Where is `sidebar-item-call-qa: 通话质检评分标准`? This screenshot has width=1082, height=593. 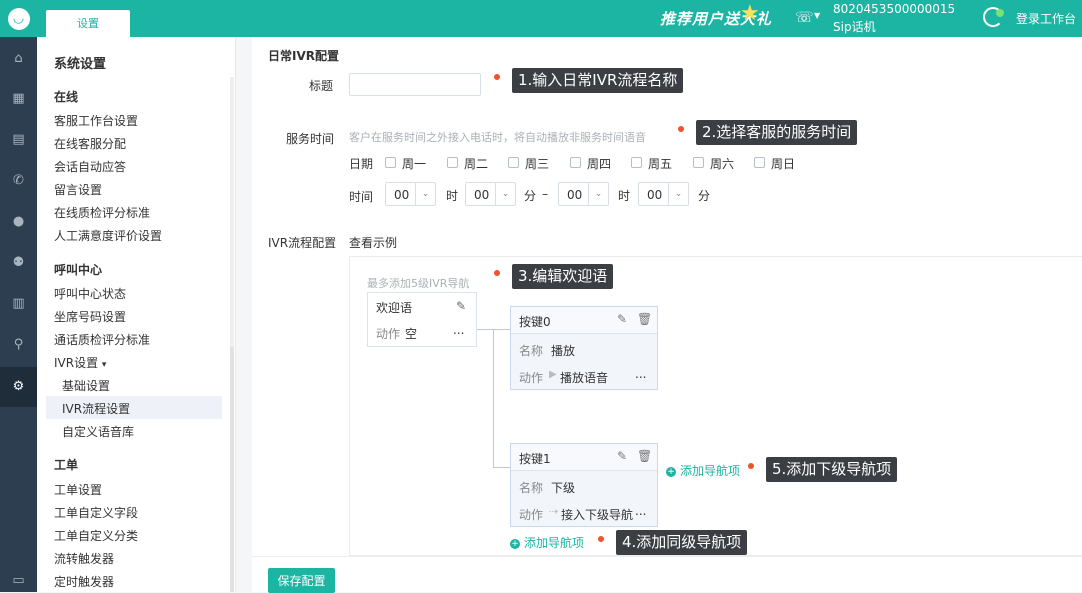 sidebar-item-call-qa: 通话质检评分标准 is located at coordinates (102, 339).